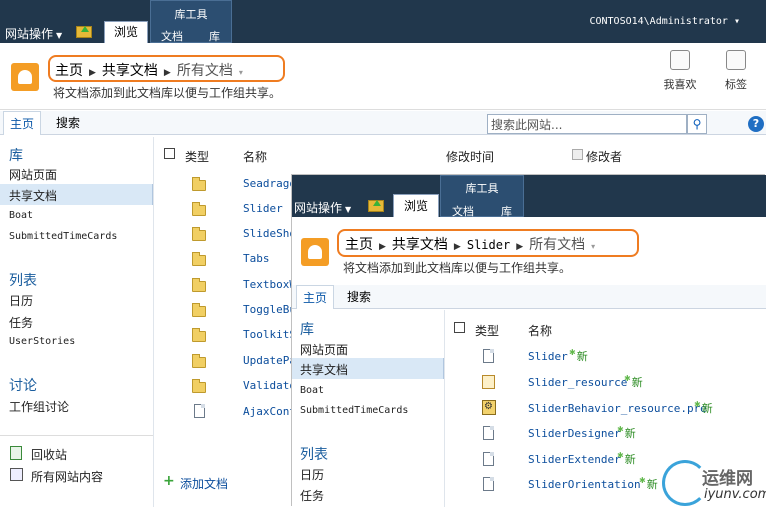 Image resolution: width=766 pixels, height=507 pixels. Describe the element at coordinates (269, 360) in the screenshot. I see `file-link: UpdatePa` at that location.